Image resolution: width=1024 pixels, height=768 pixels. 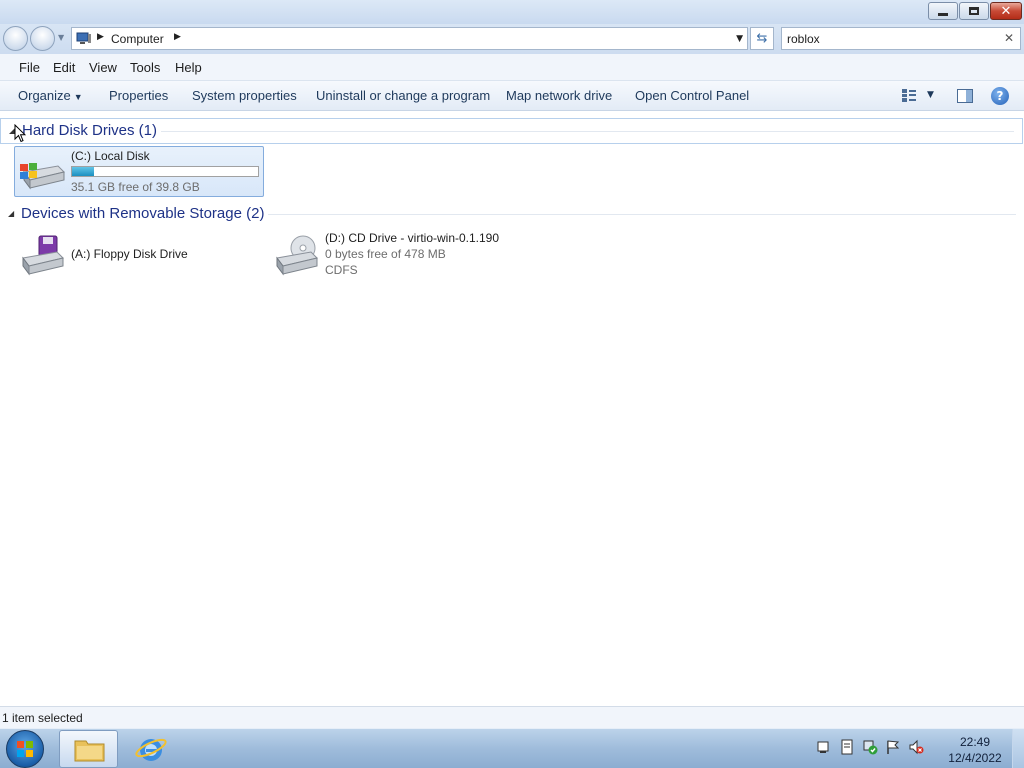 I want to click on close-icon: ✕, so click(x=1006, y=11).